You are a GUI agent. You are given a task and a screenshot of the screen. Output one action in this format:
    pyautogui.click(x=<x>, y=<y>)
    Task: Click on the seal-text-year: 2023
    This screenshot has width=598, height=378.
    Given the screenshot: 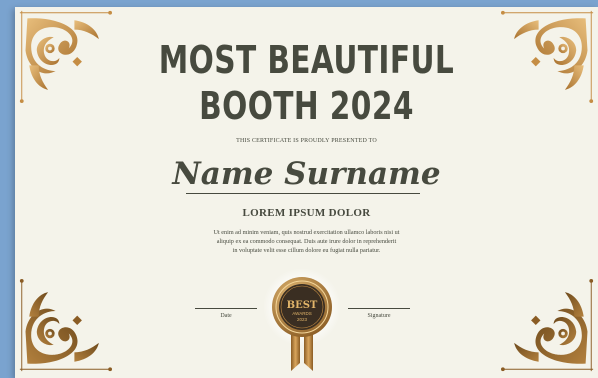 What is the action you would take?
    pyautogui.click(x=302, y=319)
    